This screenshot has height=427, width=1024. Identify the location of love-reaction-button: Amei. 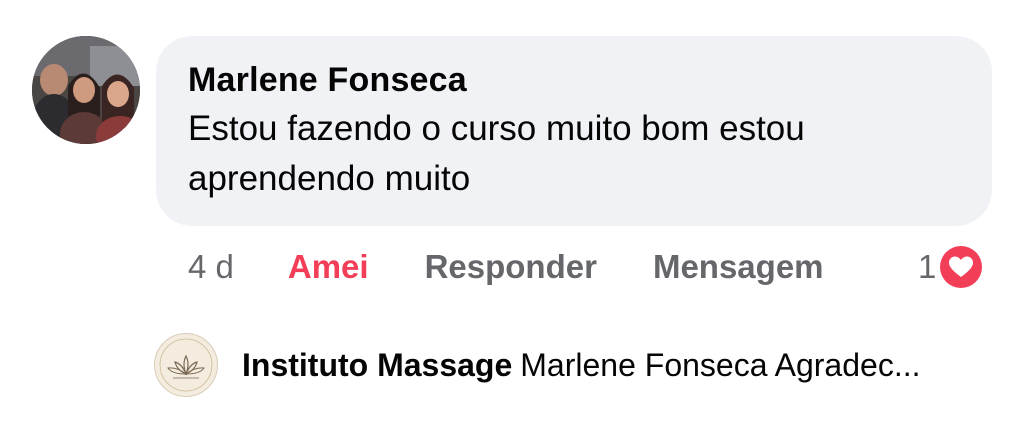
(328, 267).